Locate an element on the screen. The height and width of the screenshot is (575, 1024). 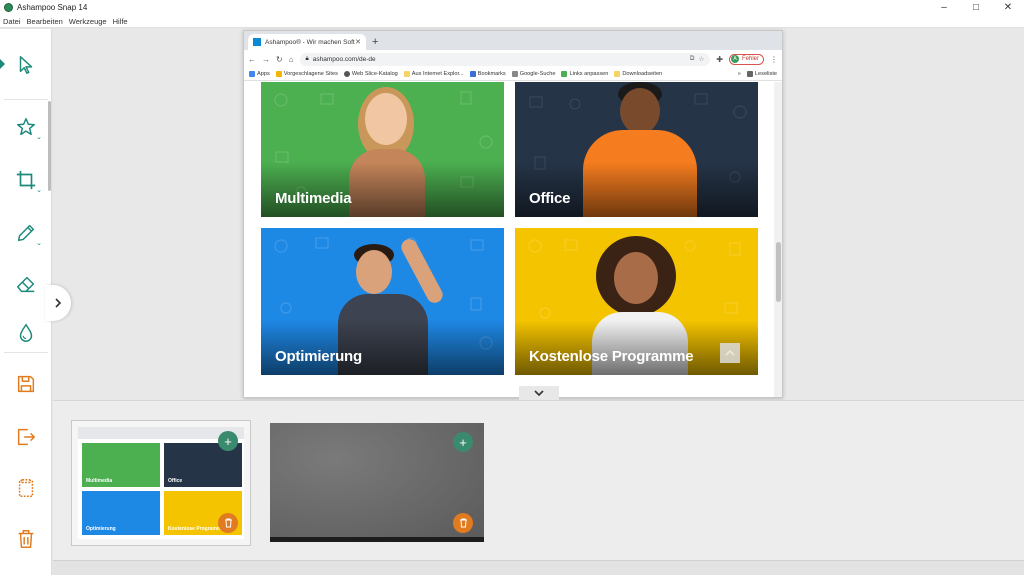
share-icon: ⧉ is located at coordinates (692, 59).